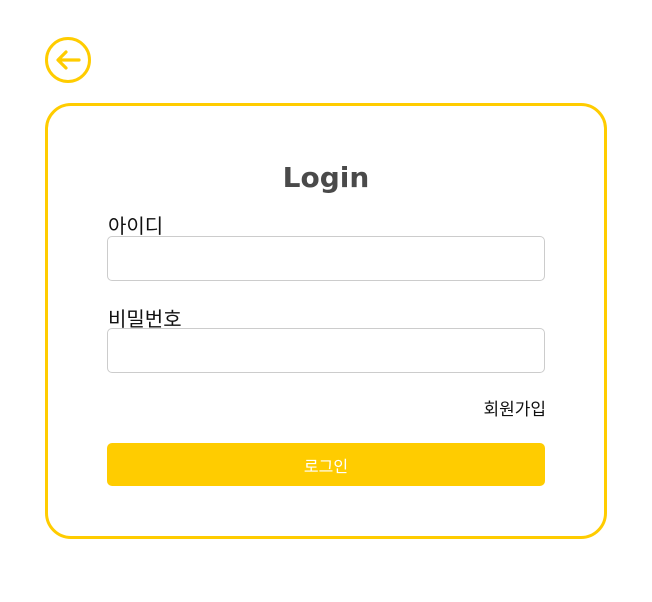 The height and width of the screenshot is (602, 652). What do you see at coordinates (136, 226) in the screenshot?
I see `id-label: 아이디` at bounding box center [136, 226].